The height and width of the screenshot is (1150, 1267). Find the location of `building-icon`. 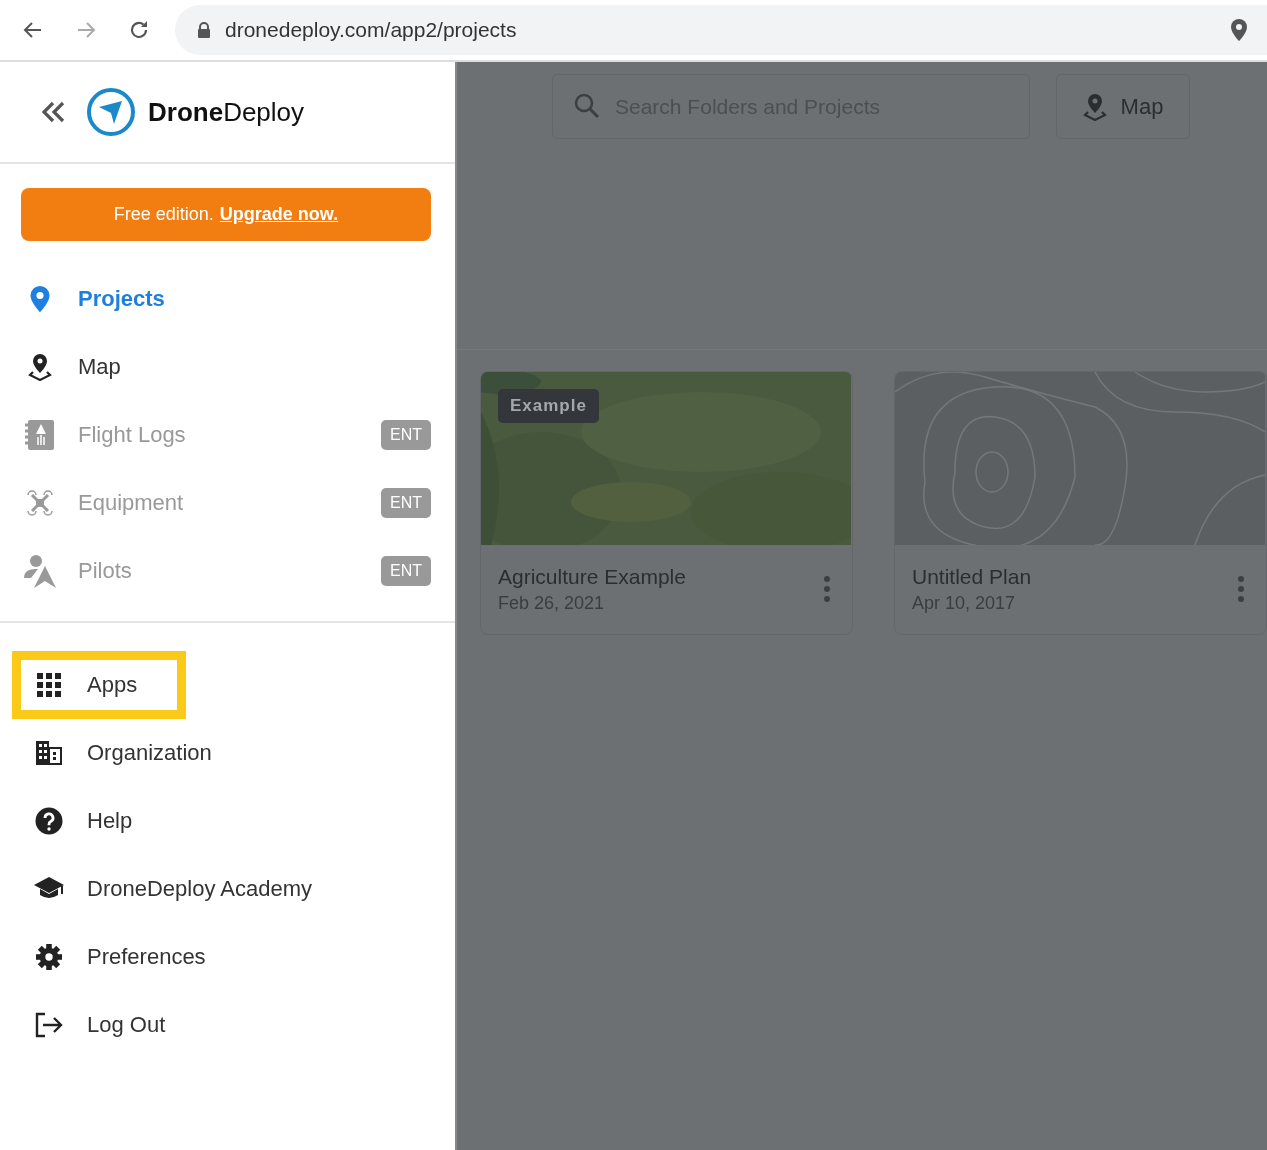

building-icon is located at coordinates (49, 753).